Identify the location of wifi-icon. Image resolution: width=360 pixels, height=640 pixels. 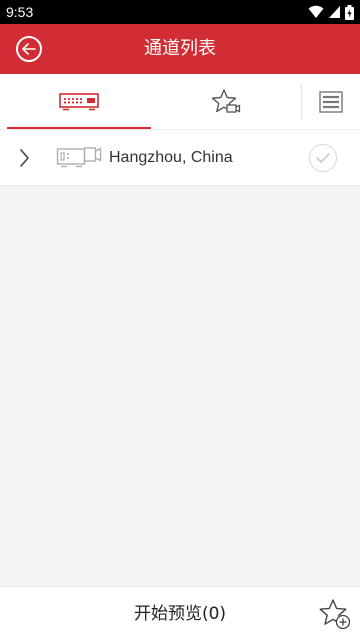
(316, 11).